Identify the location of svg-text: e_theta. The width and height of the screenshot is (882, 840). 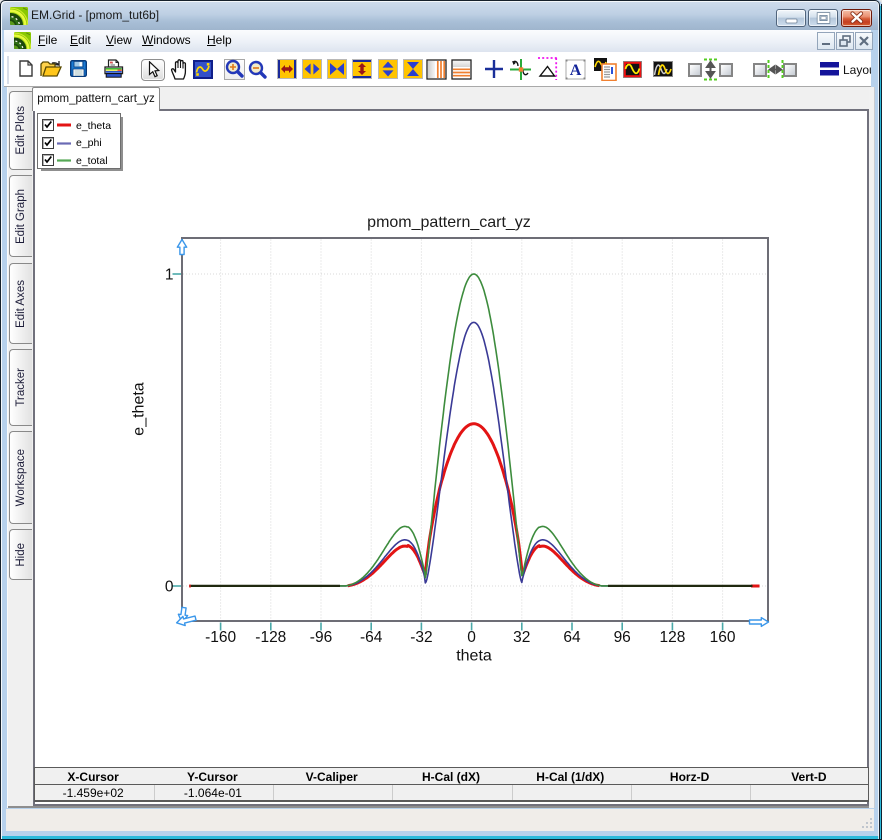
(139, 408).